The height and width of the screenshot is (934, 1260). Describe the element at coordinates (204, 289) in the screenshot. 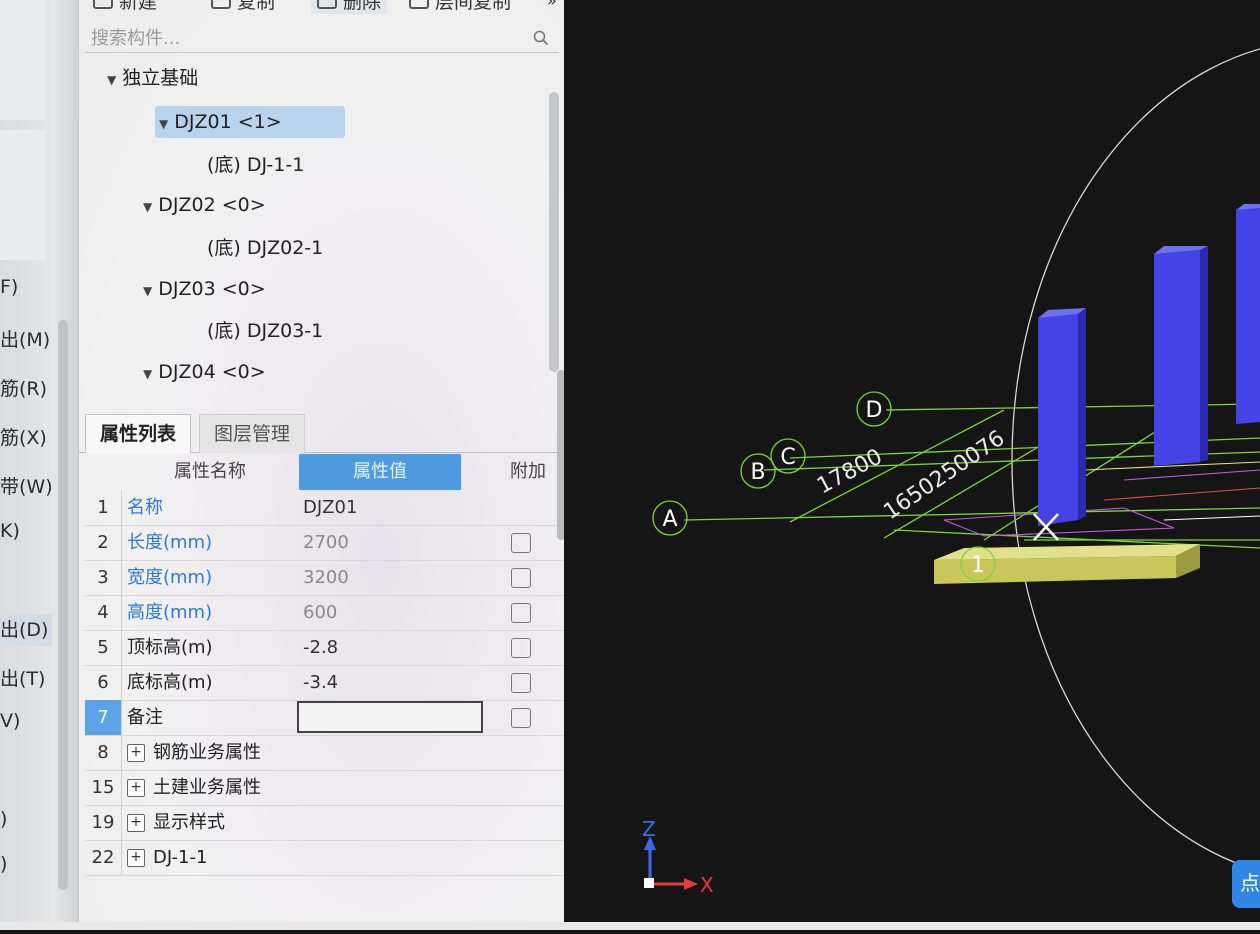

I see `tree-item: ▼ DJZ03 <0>` at that location.